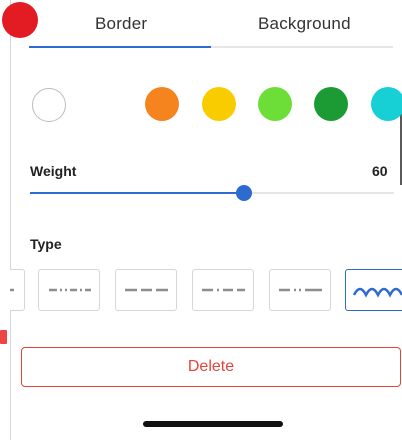  What do you see at coordinates (137, 193) in the screenshot?
I see `weight-slider-fill` at bounding box center [137, 193].